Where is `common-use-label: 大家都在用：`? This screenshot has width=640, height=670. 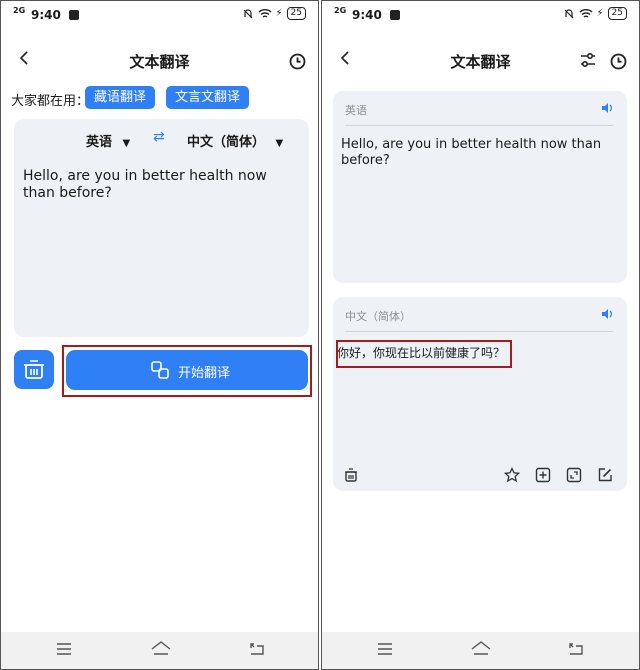
common-use-label: 大家都在用： is located at coordinates (50, 101).